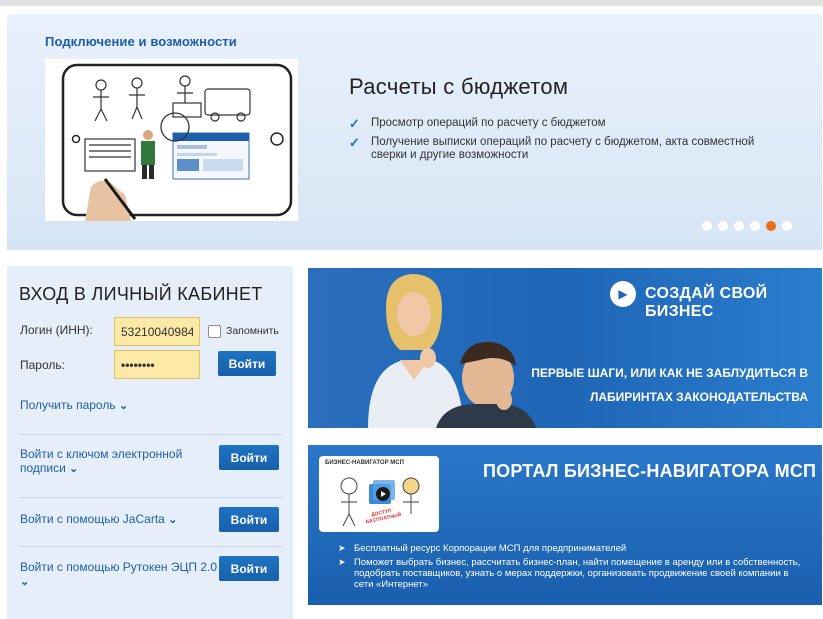 Image resolution: width=823 pixels, height=619 pixels. I want to click on login-label: Логин (ИНН):, so click(56, 330).